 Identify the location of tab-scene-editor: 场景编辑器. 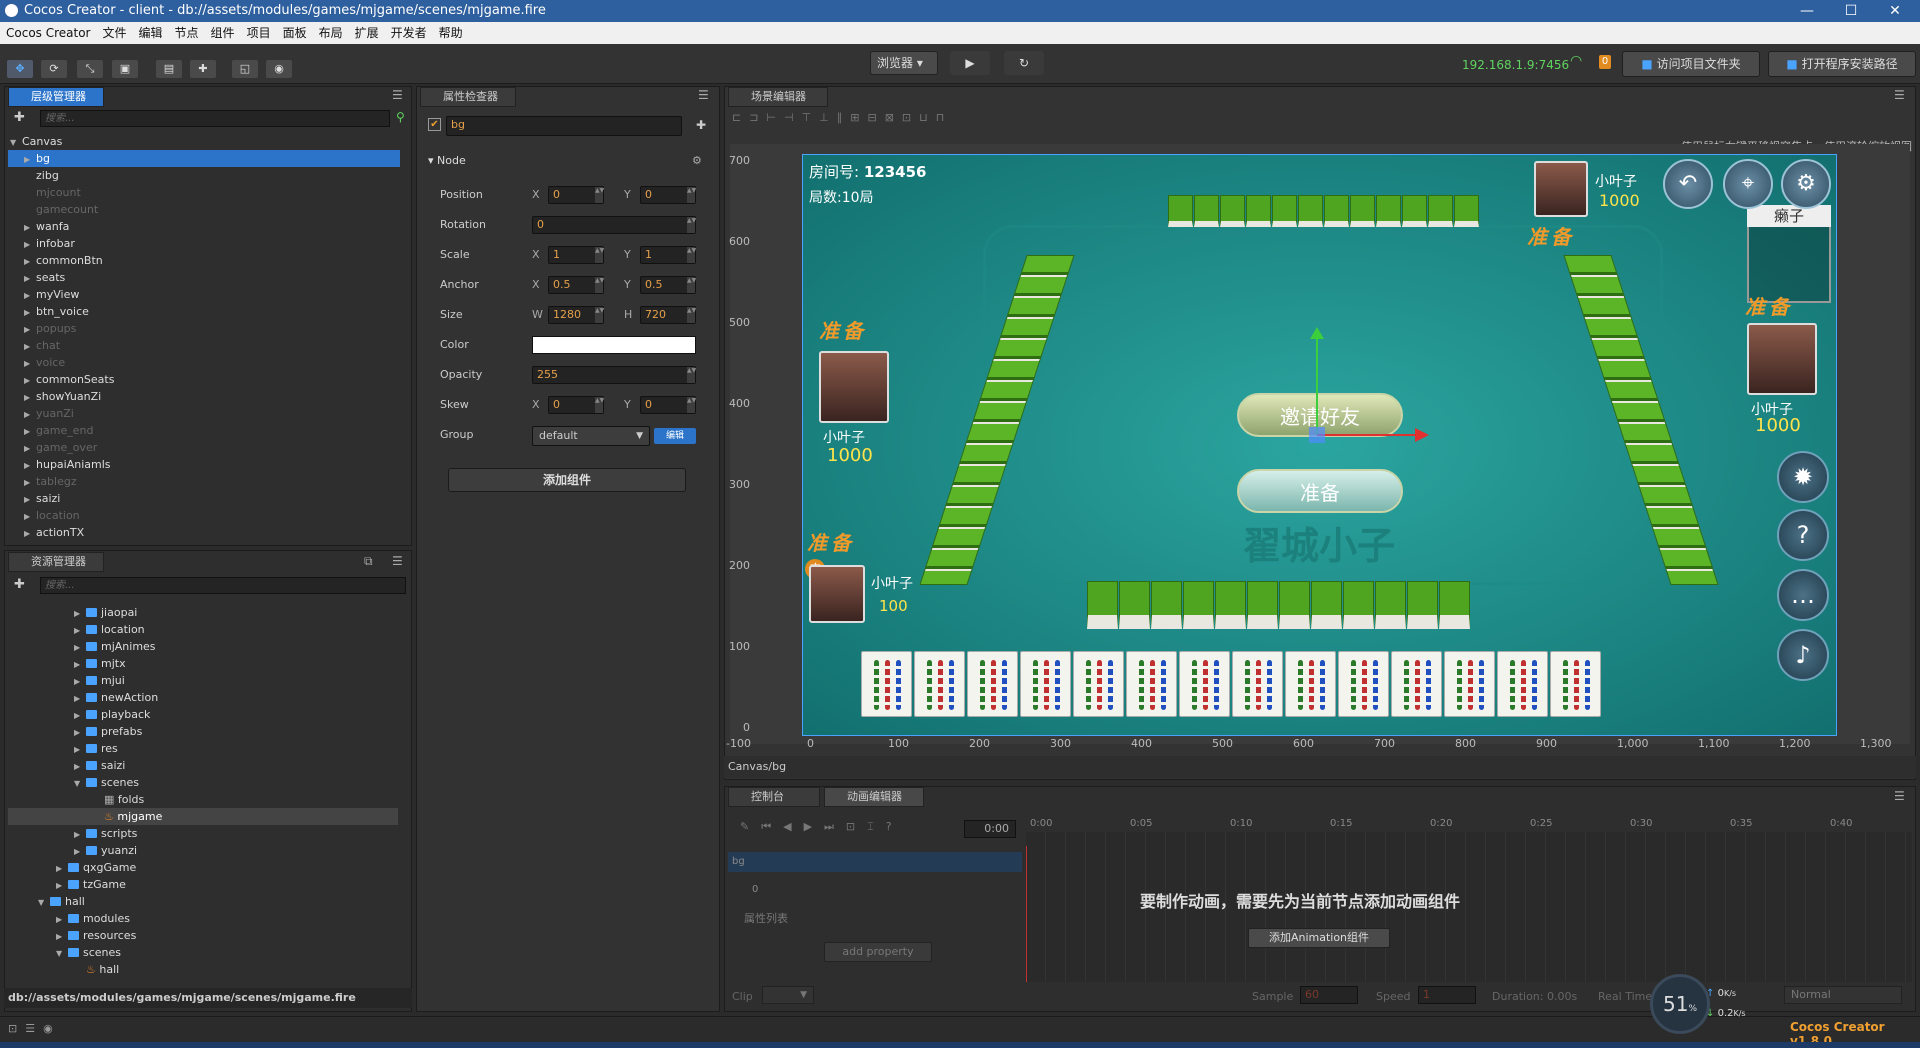
(778, 97).